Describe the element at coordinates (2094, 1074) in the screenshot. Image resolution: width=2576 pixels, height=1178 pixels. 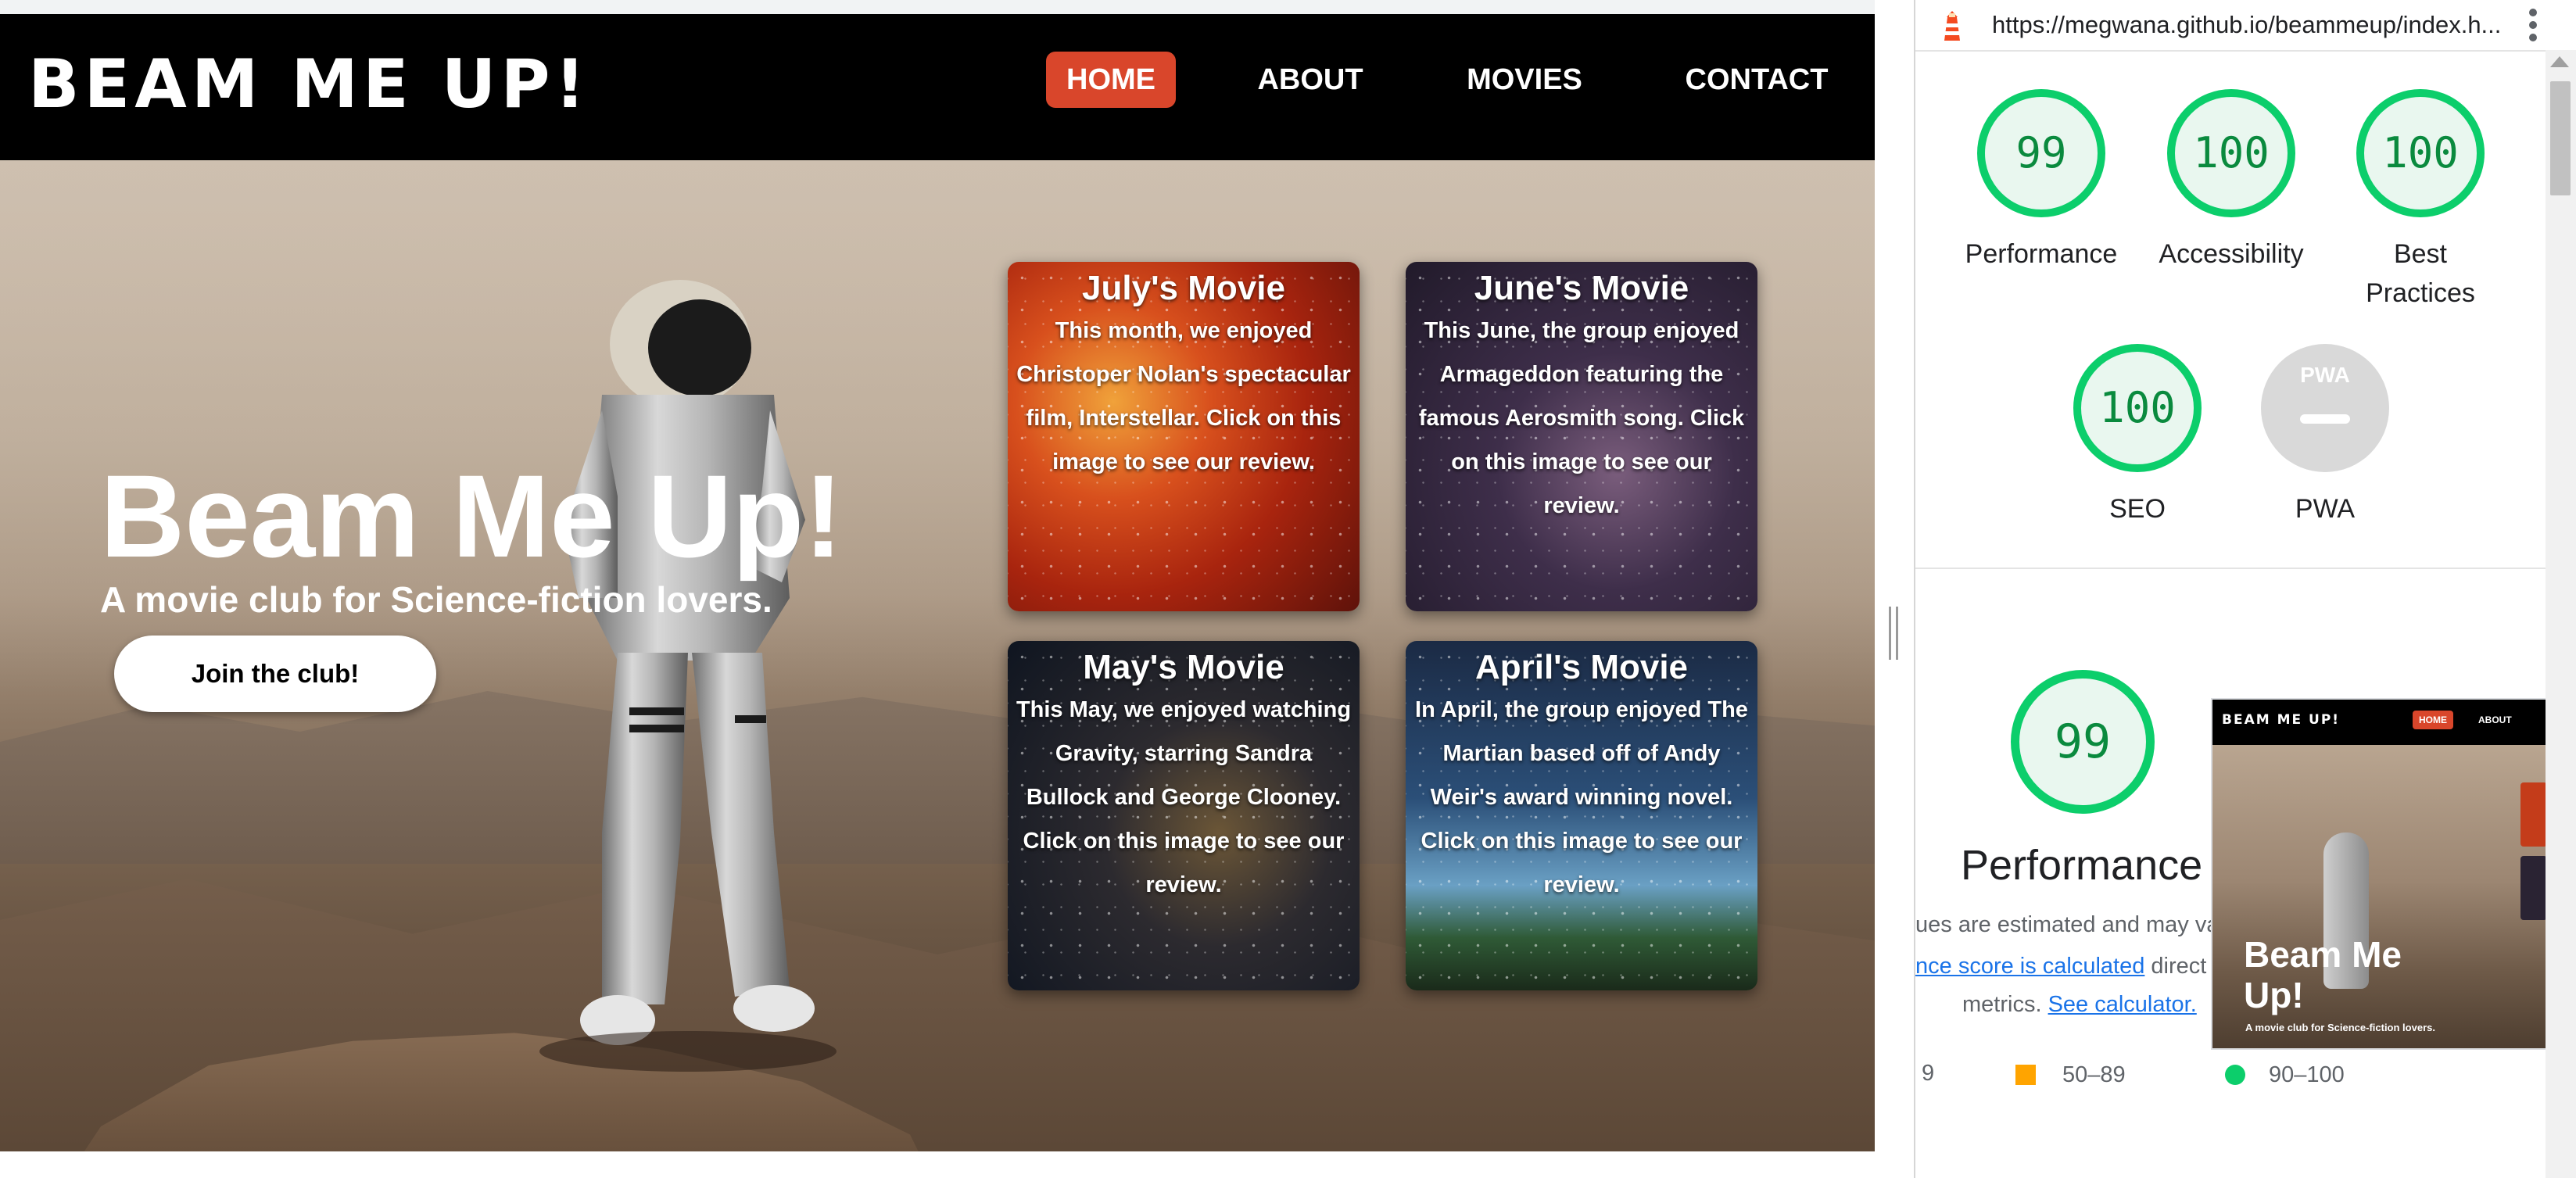
I see `legend-average-label: 50–89` at that location.